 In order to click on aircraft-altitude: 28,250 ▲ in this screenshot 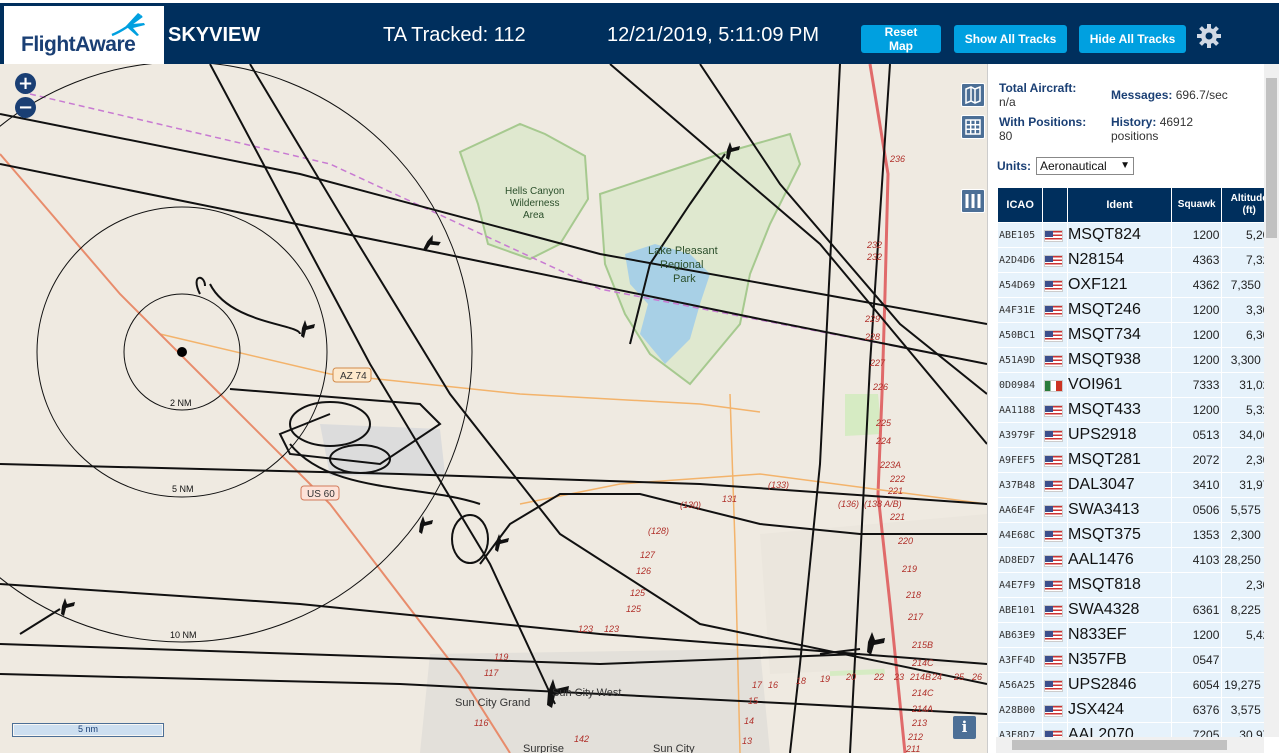, I will do `click(1243, 560)`.